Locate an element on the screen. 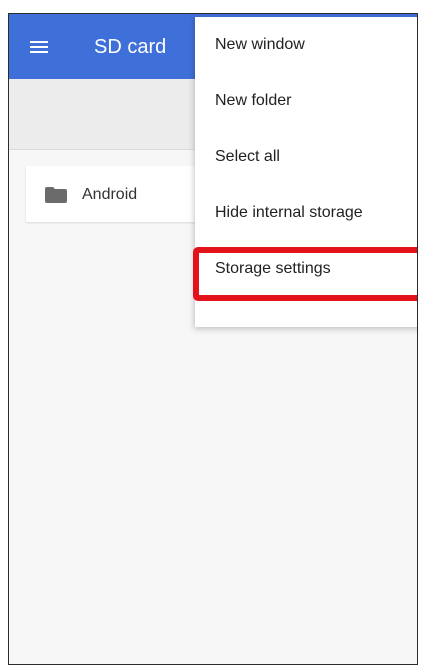 Image resolution: width=427 pixels, height=668 pixels. menu-item-label: Select all is located at coordinates (247, 156).